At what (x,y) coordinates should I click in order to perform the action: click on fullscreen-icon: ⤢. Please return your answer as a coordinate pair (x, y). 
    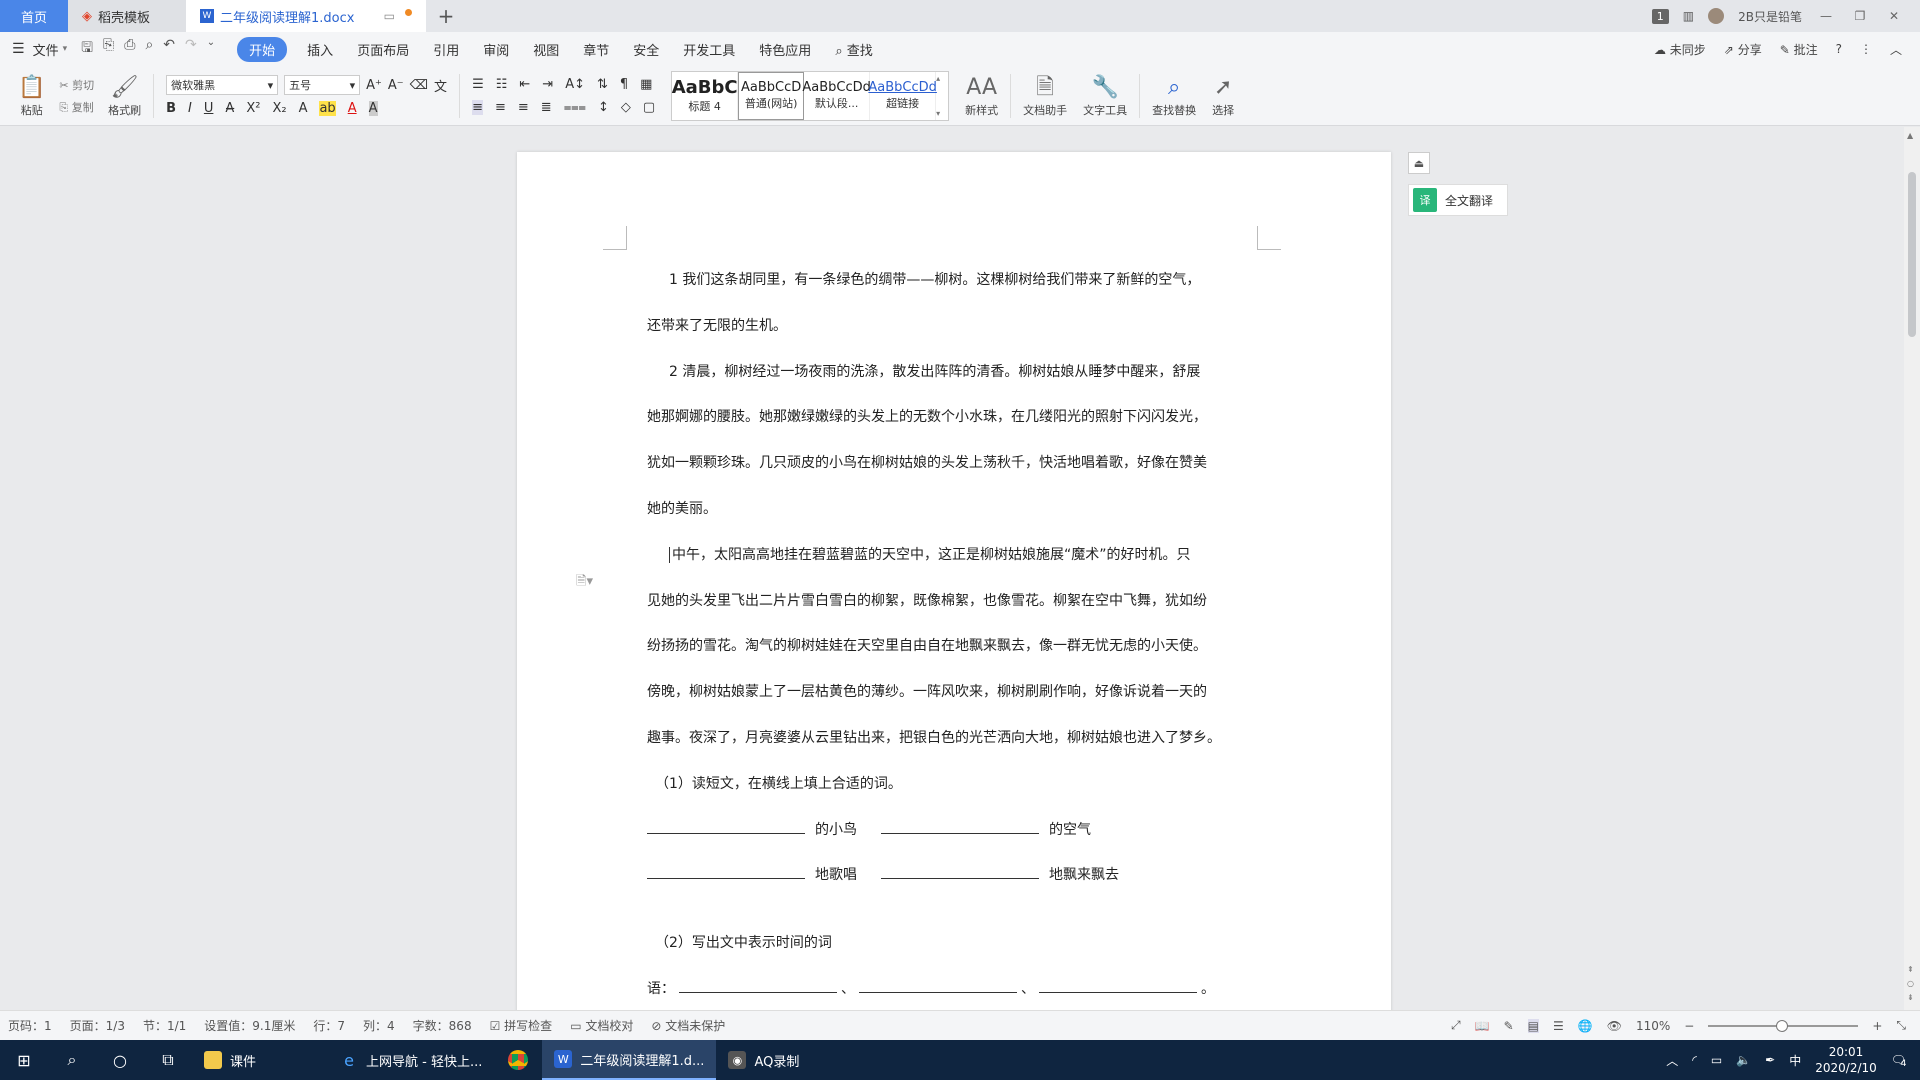
    Looking at the image, I should click on (1456, 1025).